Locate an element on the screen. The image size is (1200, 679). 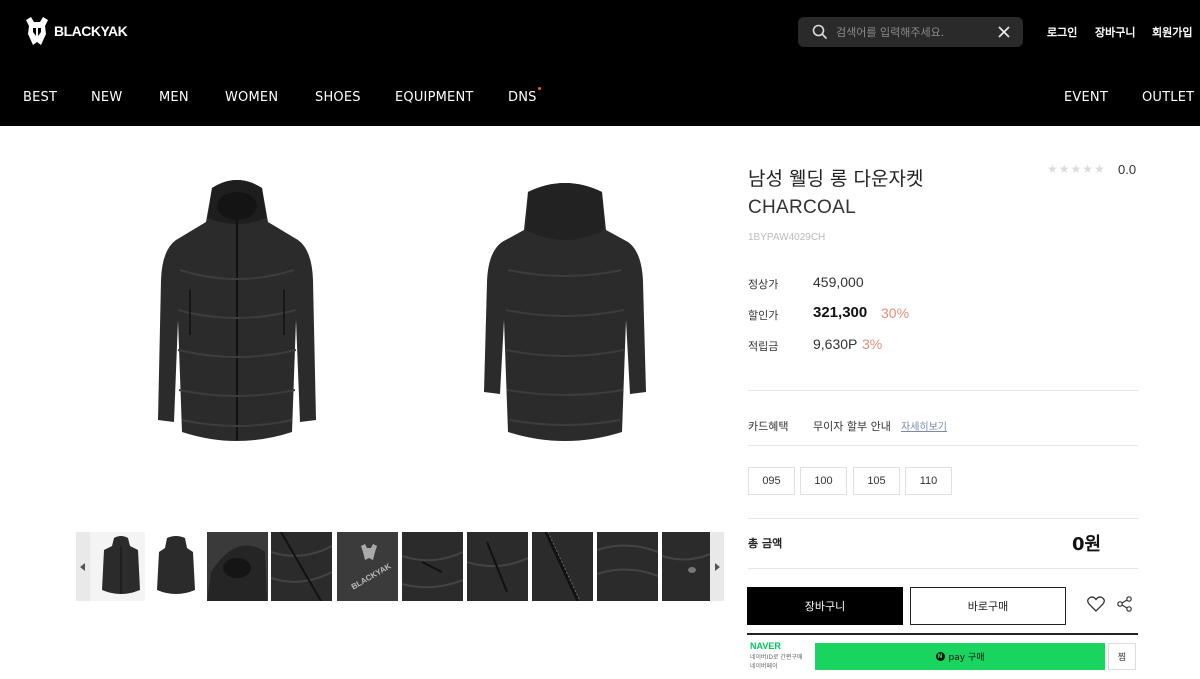
chevron-left-icon is located at coordinates (82, 566).